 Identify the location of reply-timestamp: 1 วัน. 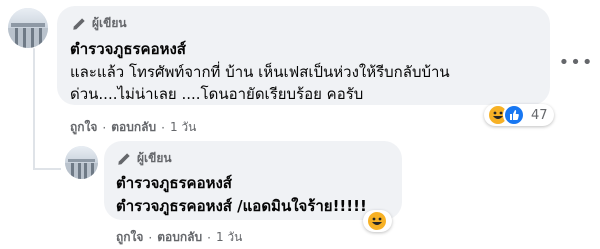
(229, 237).